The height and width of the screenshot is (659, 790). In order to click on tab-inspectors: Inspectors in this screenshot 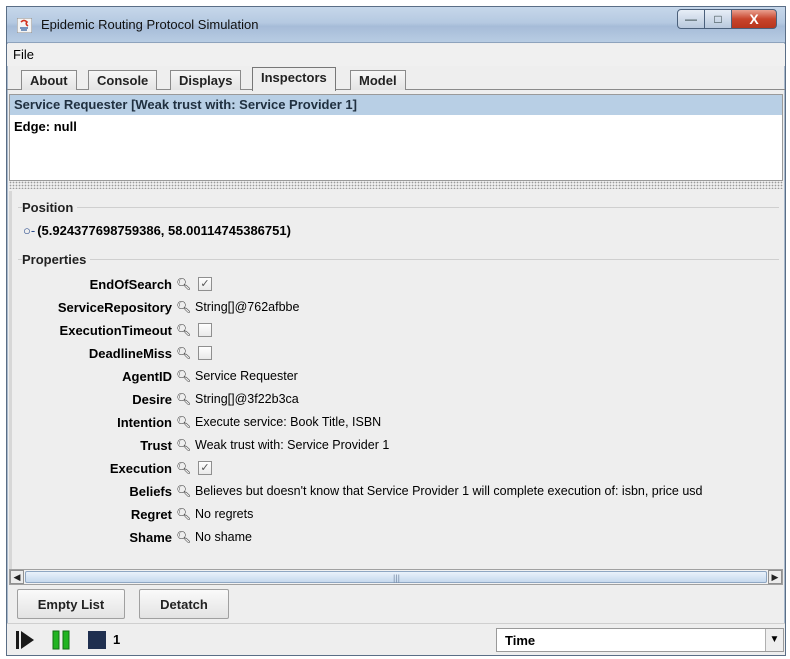, I will do `click(294, 79)`.